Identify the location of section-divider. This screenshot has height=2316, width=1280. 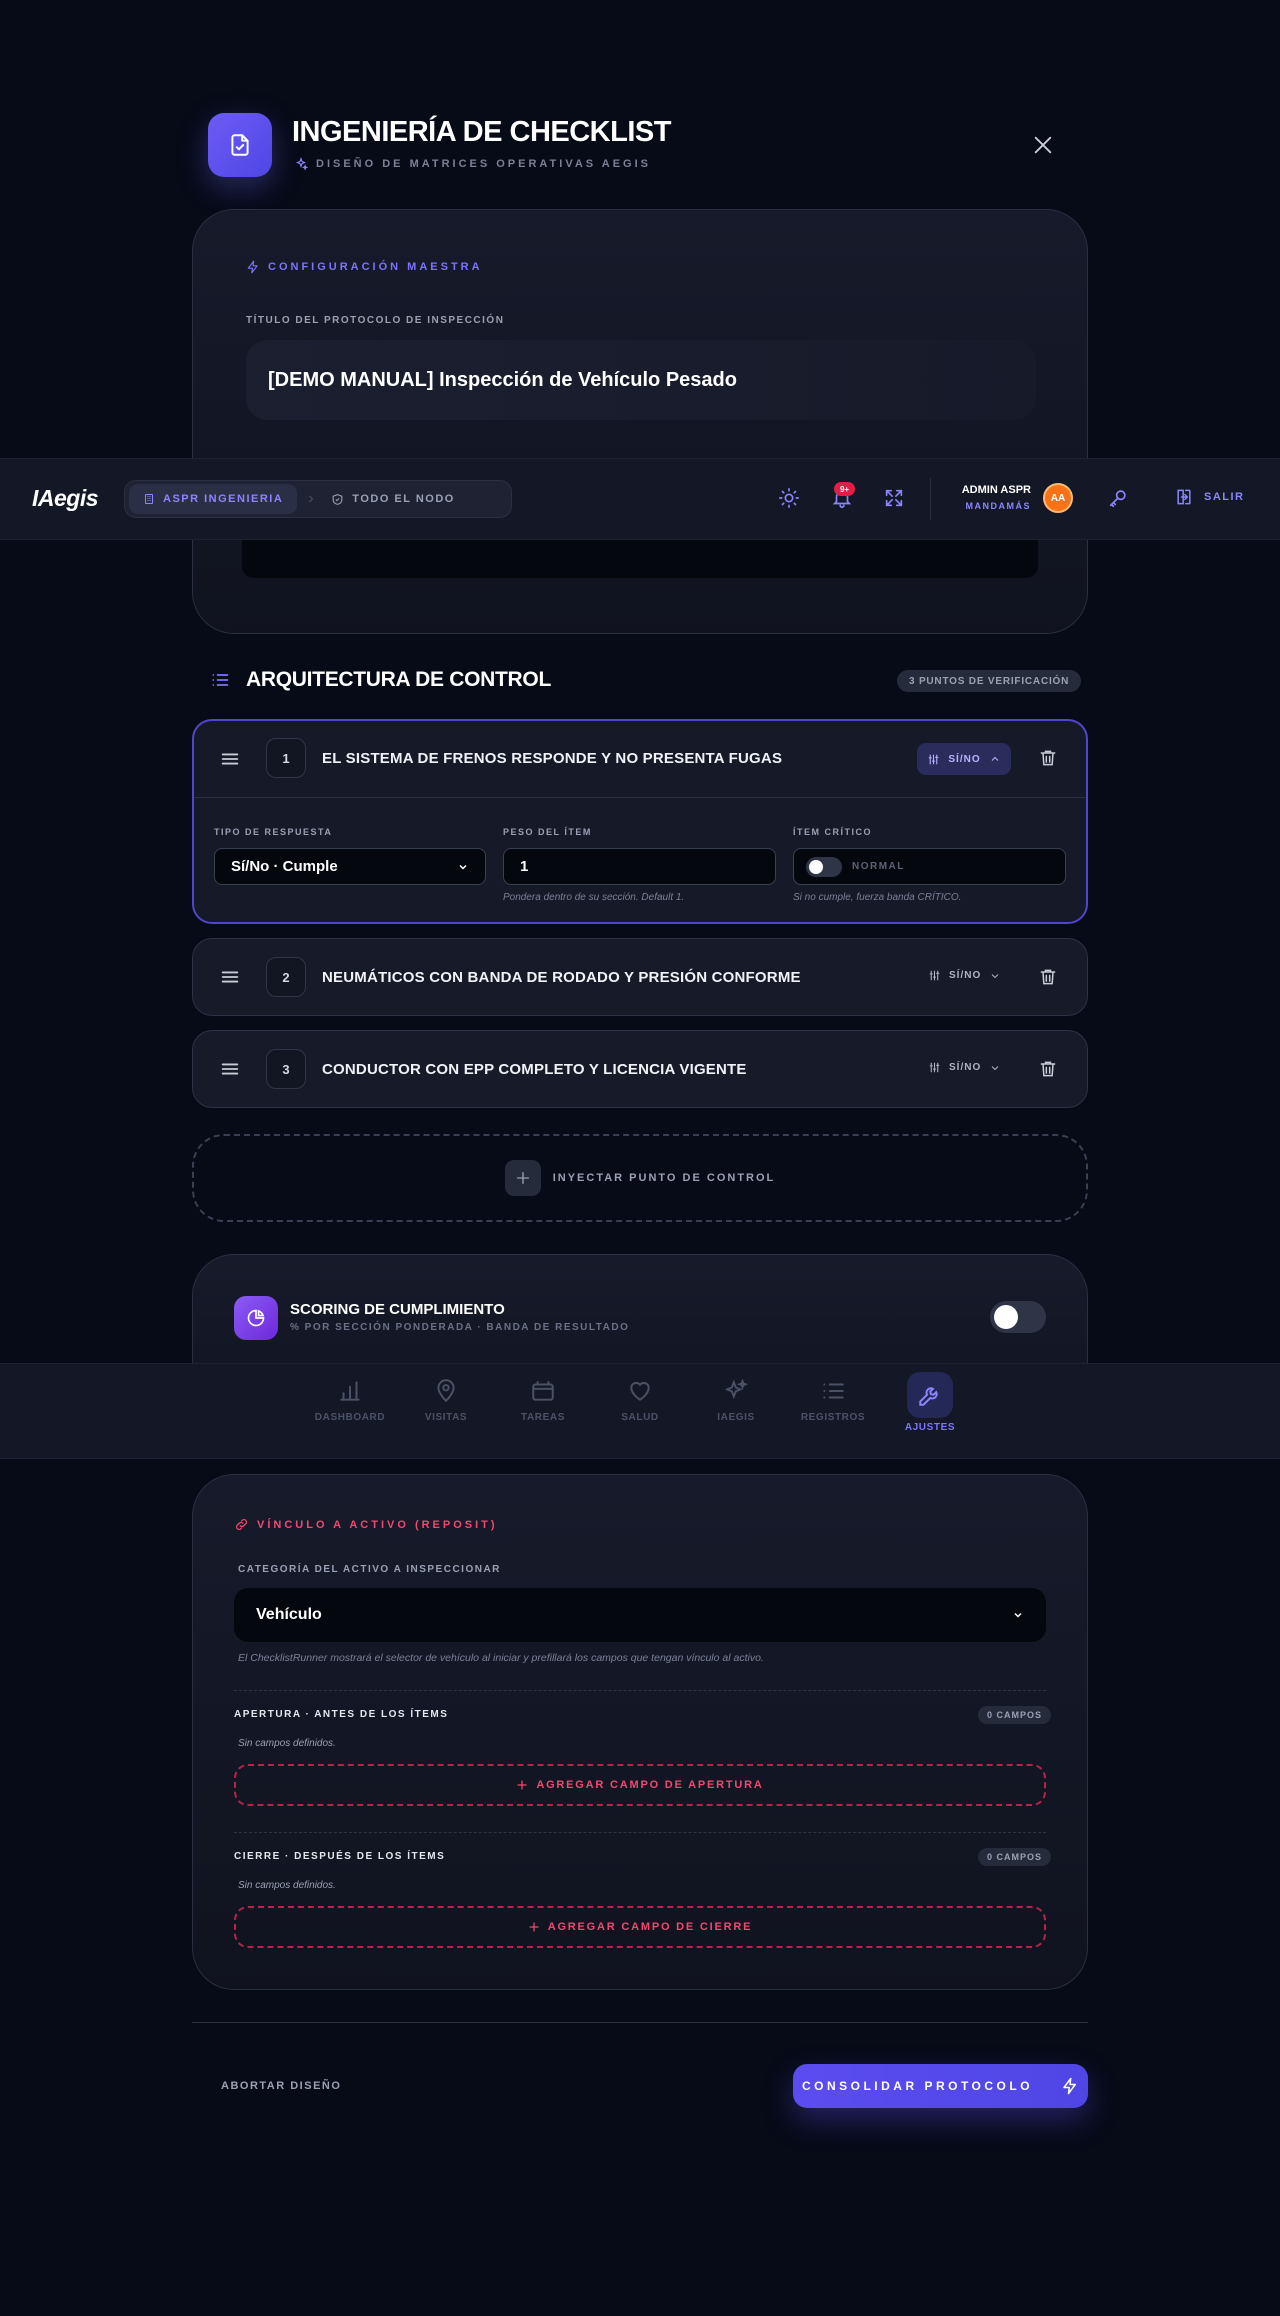
(640, 1690).